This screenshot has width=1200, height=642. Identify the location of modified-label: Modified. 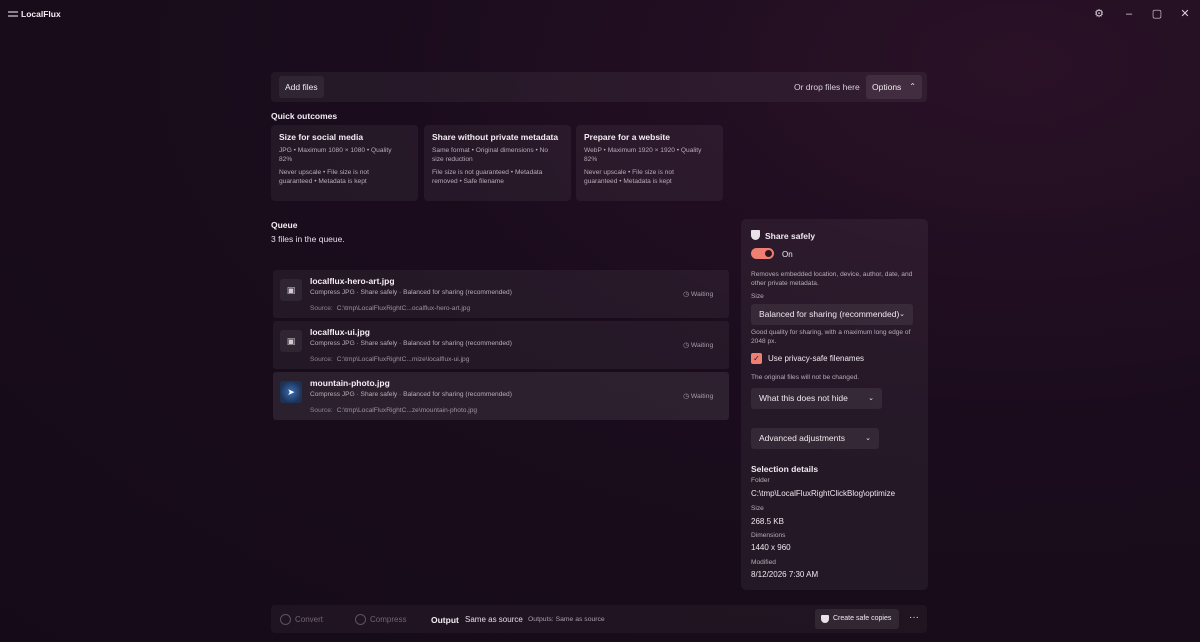
(763, 562).